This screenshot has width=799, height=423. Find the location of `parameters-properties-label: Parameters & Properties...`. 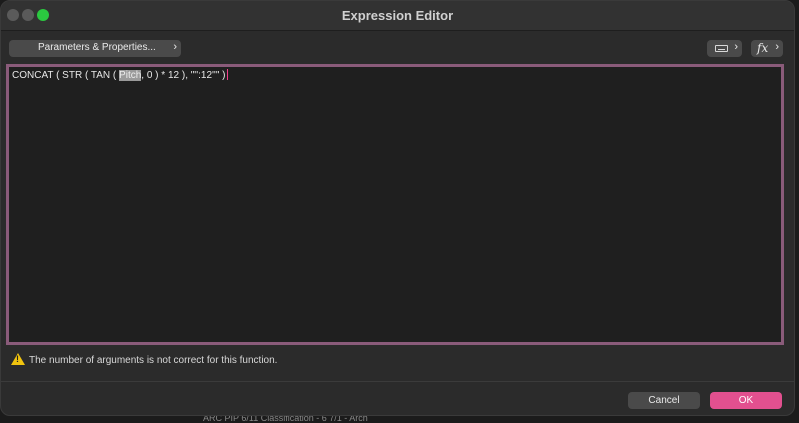

parameters-properties-label: Parameters & Properties... is located at coordinates (97, 47).